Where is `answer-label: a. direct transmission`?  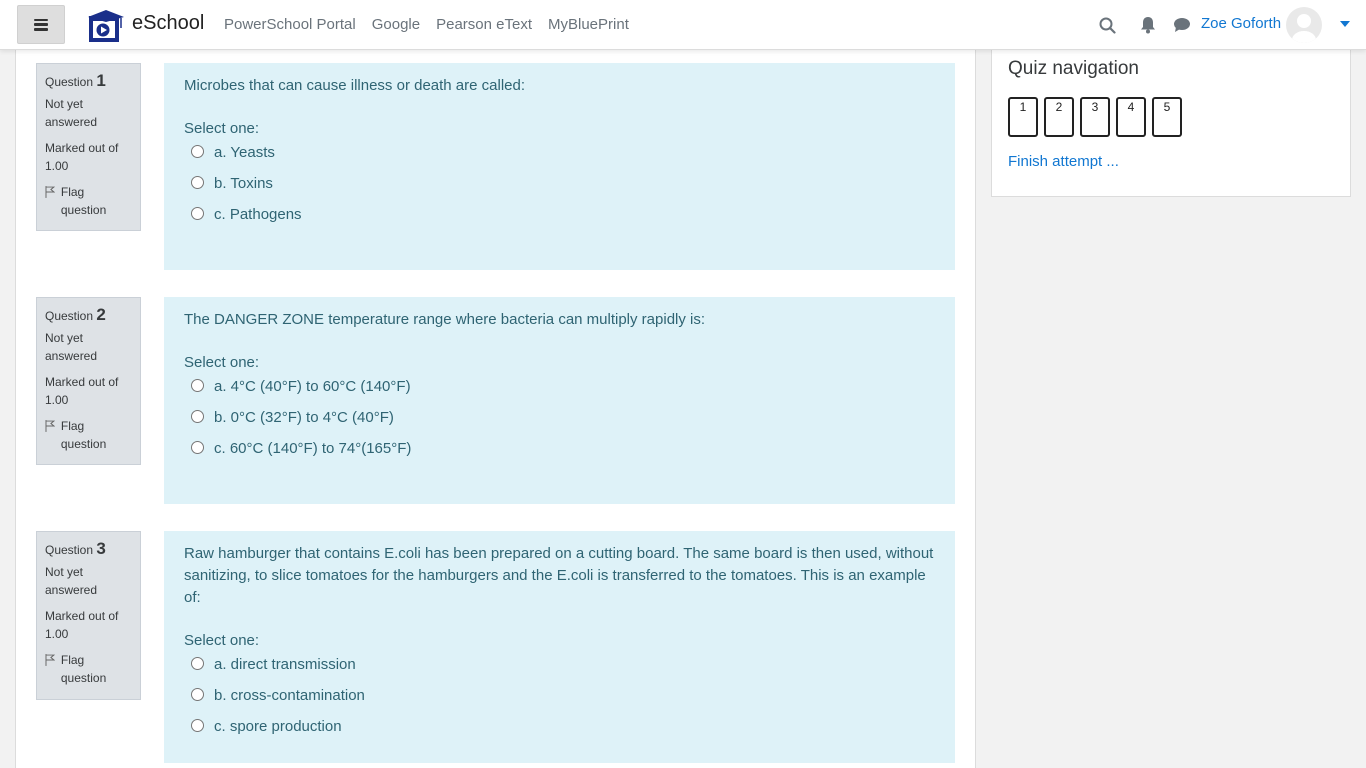
answer-label: a. direct transmission is located at coordinates (285, 664).